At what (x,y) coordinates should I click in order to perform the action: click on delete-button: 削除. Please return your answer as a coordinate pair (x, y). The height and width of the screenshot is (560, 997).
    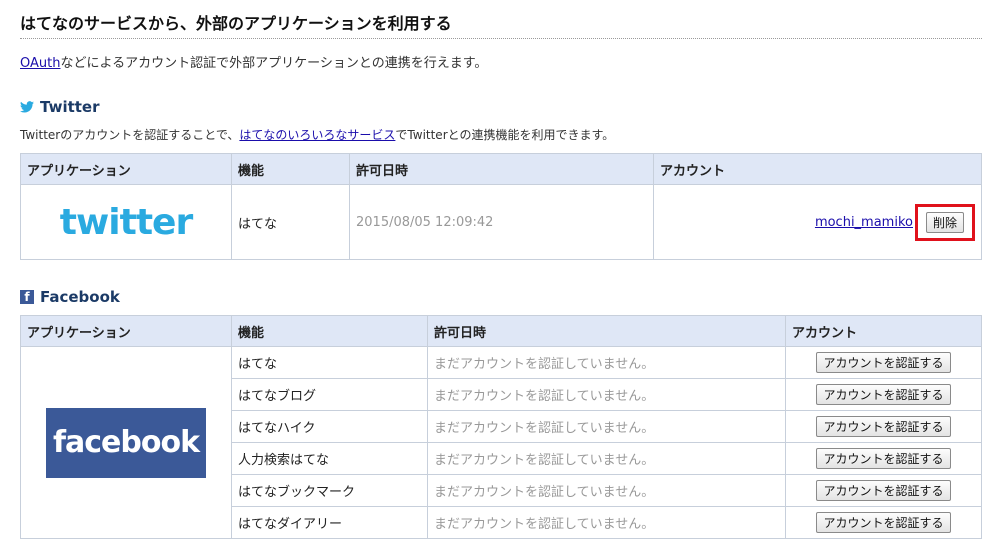
    Looking at the image, I should click on (944, 222).